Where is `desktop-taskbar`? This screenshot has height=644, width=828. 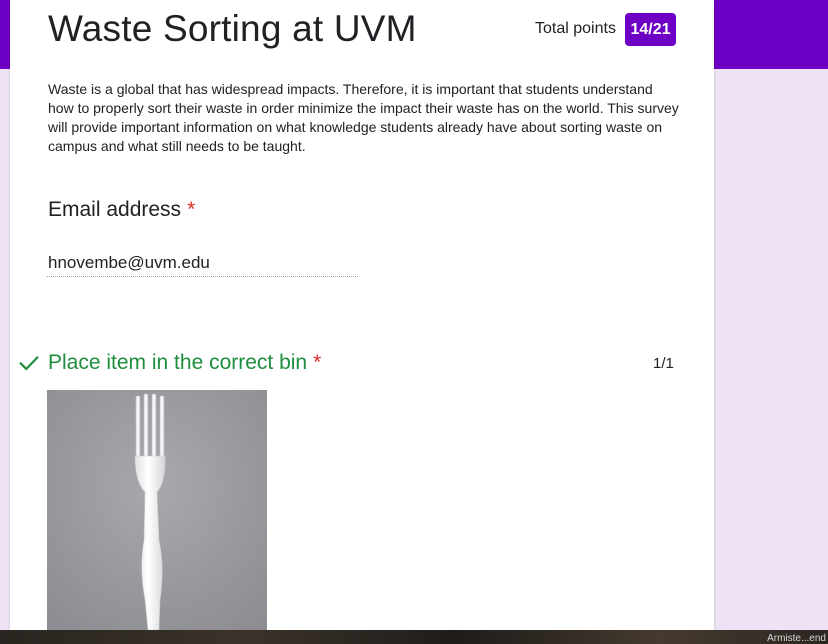 desktop-taskbar is located at coordinates (414, 637).